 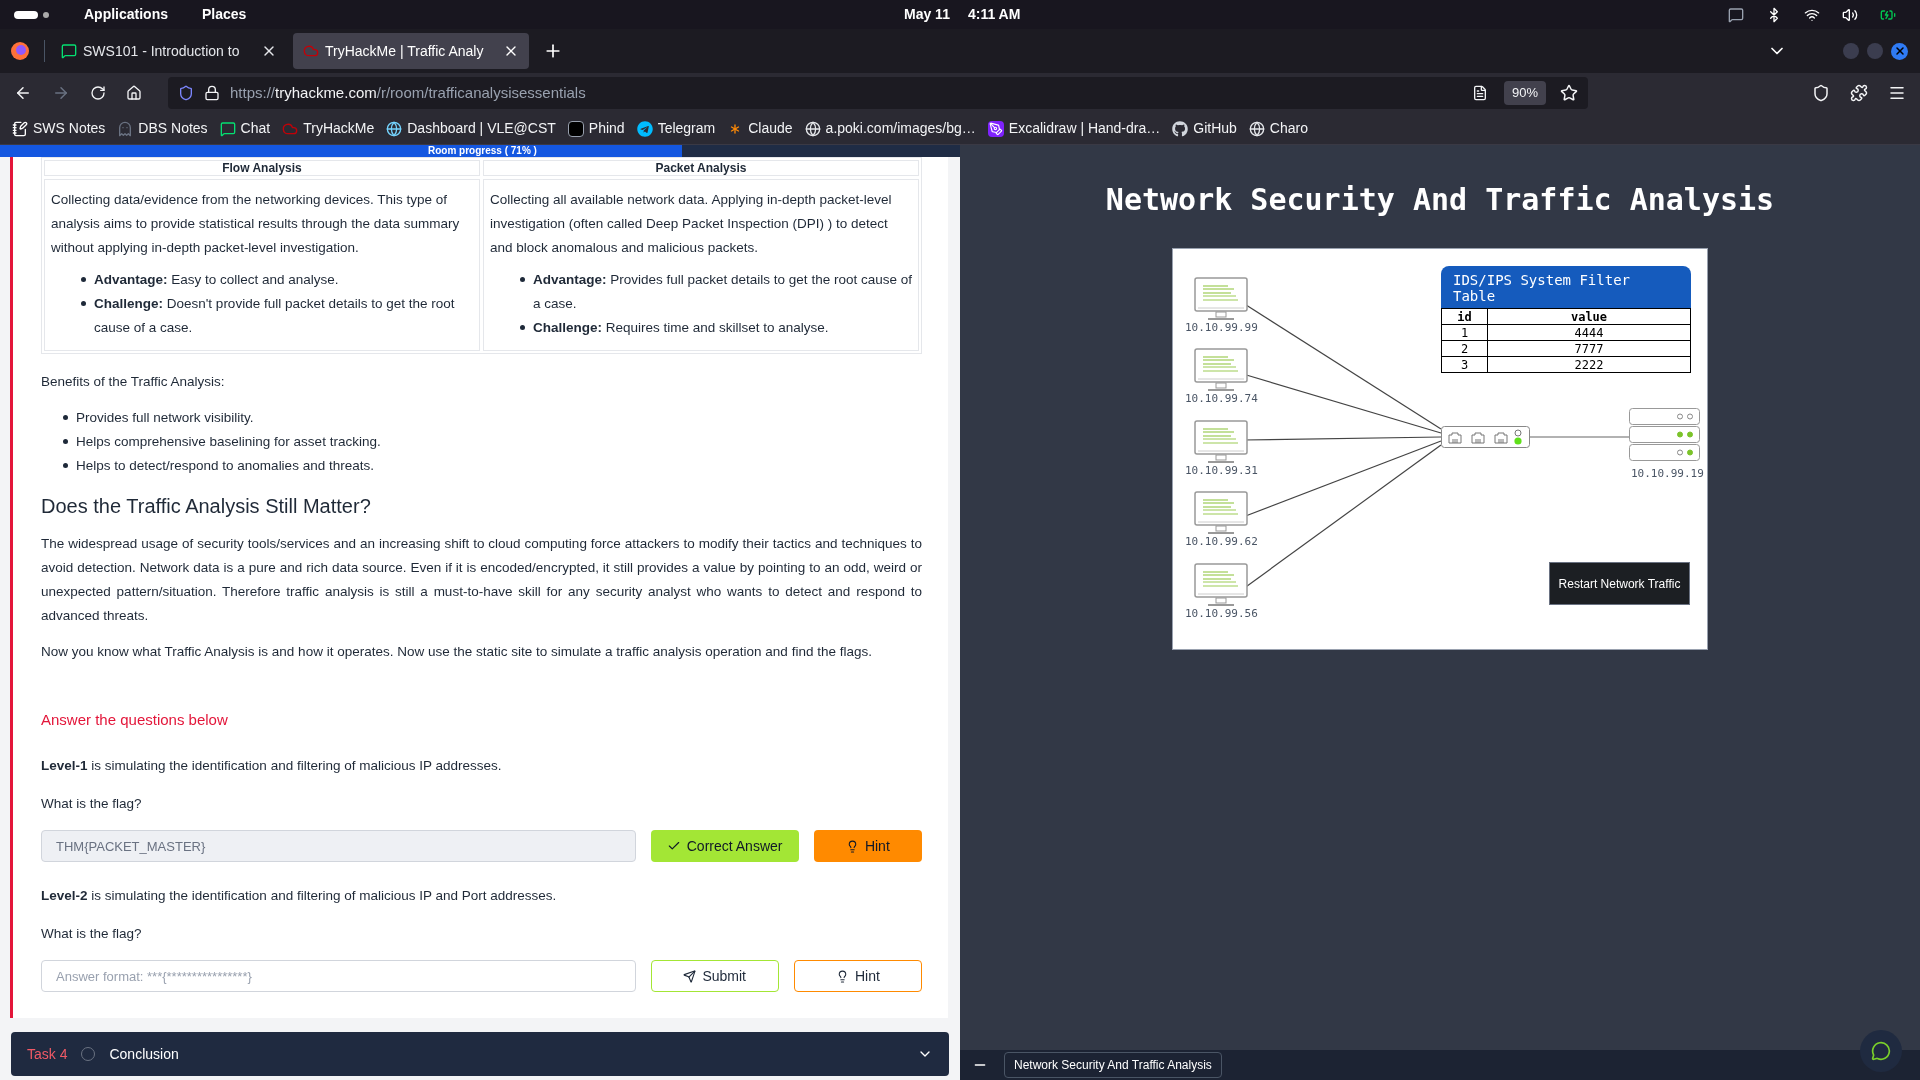 What do you see at coordinates (1486, 437) in the screenshot?
I see `switch-icon` at bounding box center [1486, 437].